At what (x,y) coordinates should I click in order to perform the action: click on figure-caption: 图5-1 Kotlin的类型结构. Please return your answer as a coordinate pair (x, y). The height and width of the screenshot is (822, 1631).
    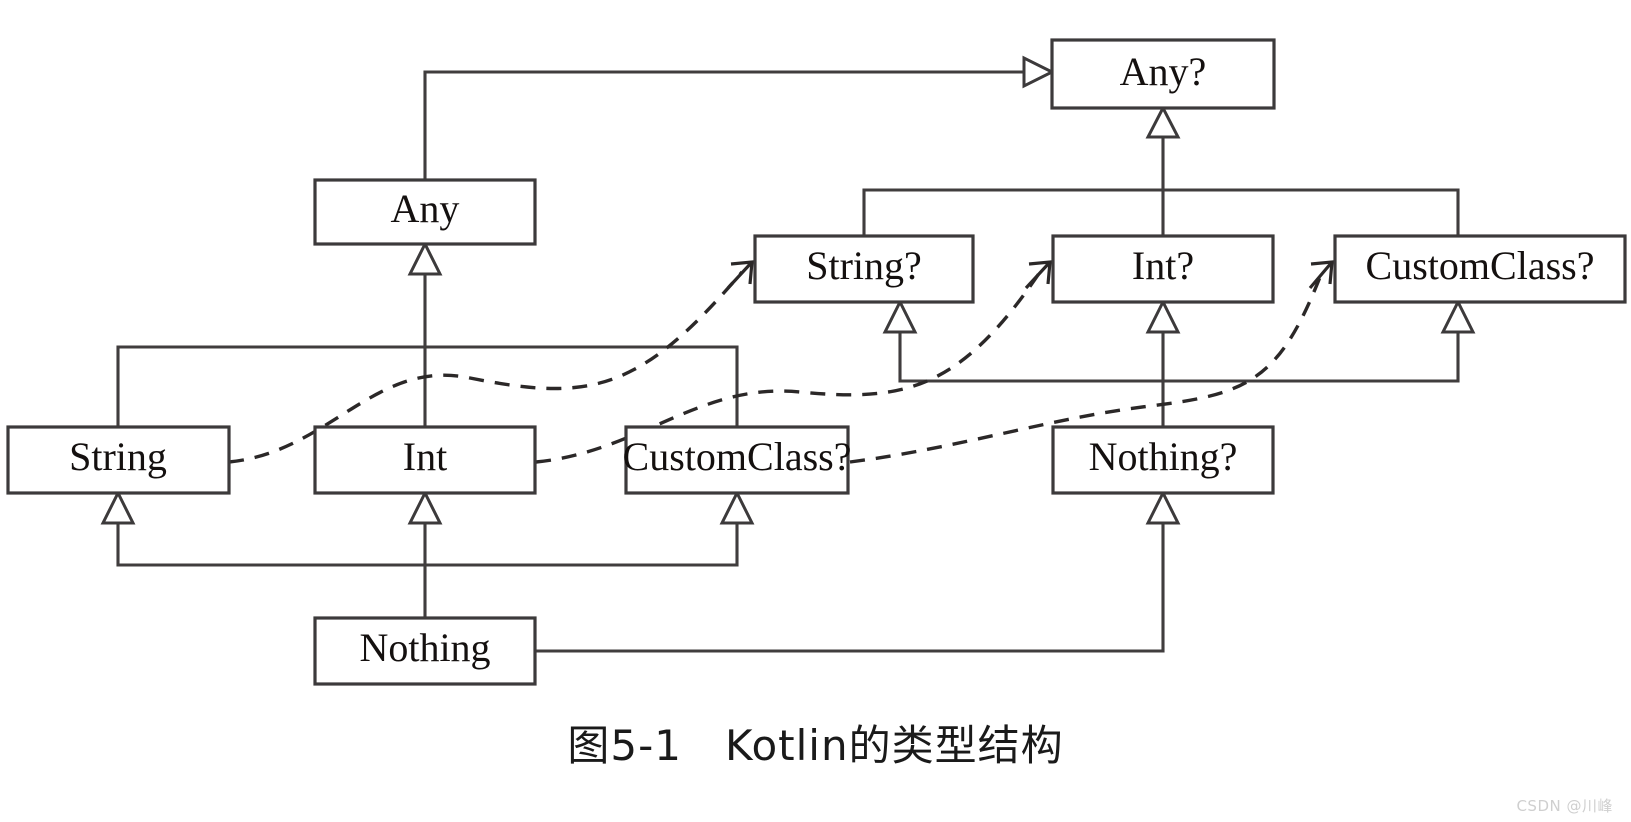
    Looking at the image, I should click on (815, 745).